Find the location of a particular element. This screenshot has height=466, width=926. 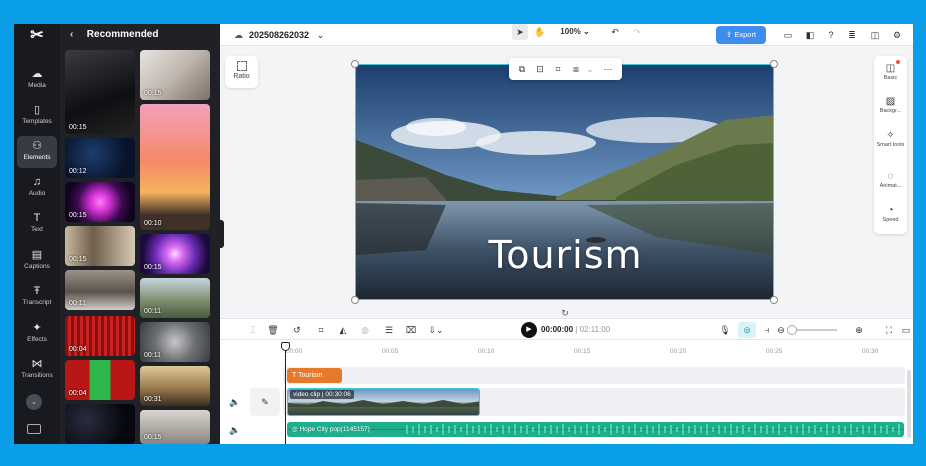

thumb-duration: 00:11 is located at coordinates (152, 311).